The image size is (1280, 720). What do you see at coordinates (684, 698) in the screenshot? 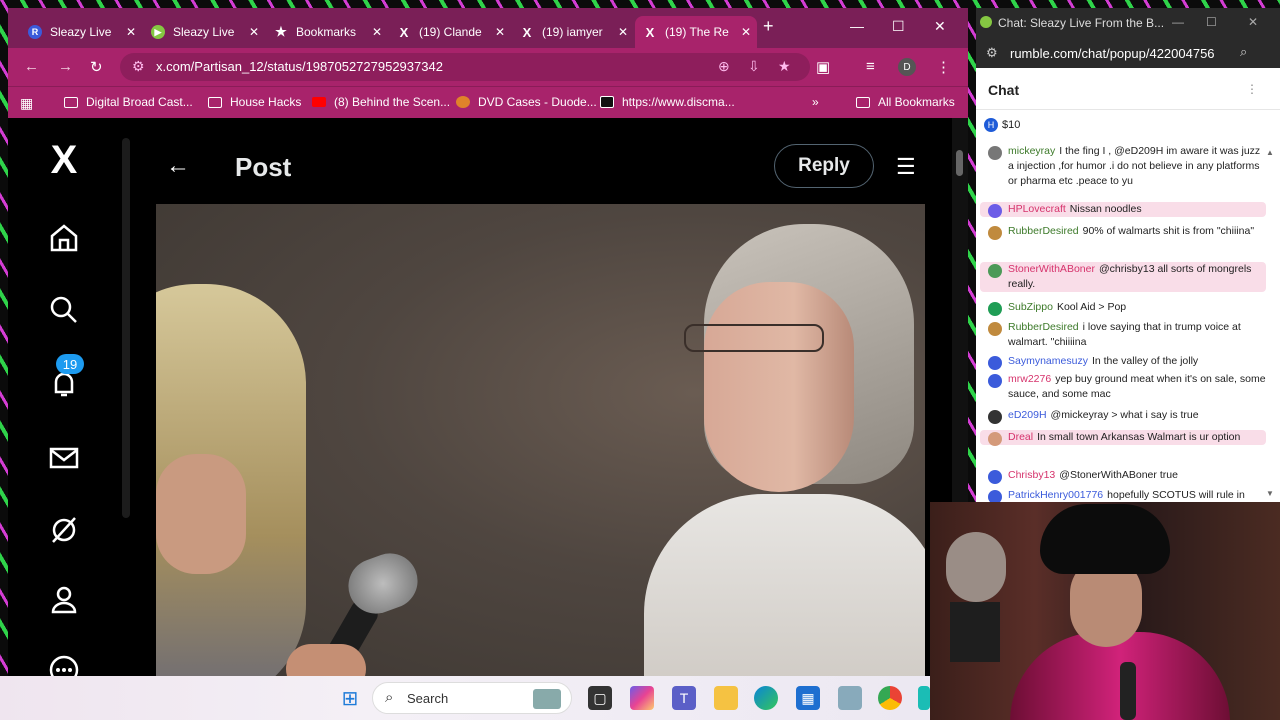
I see `teams-icon: T` at bounding box center [684, 698].